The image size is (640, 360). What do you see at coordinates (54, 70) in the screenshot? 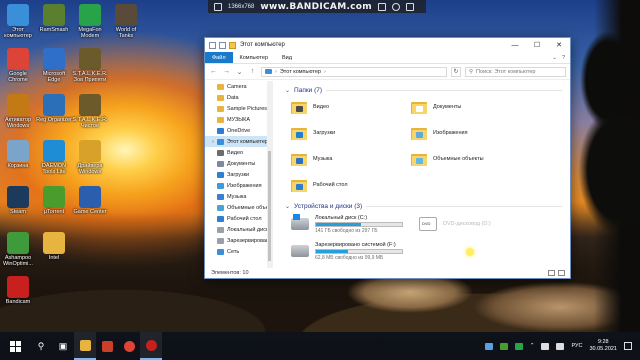
I see `desktop-icon-edge: Microsoft Edge` at bounding box center [54, 70].